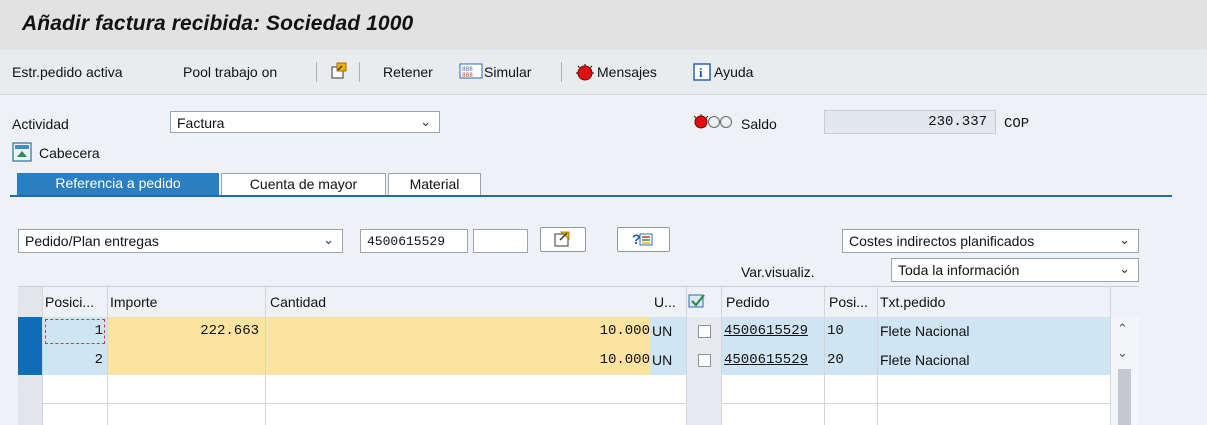 The height and width of the screenshot is (425, 1207). I want to click on cabecera-button: Cabecera, so click(69, 153).